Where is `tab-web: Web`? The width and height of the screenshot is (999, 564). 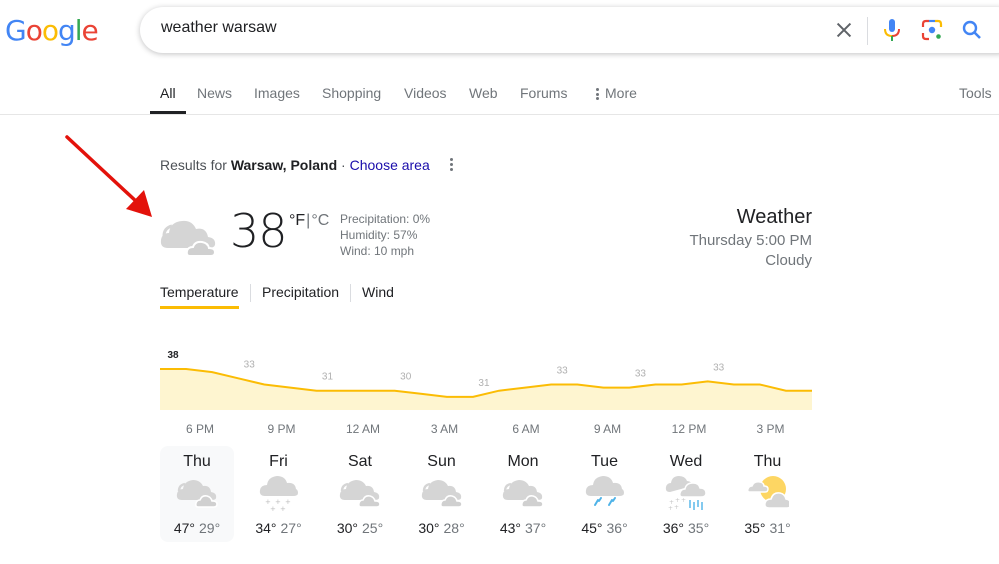
tab-web: Web is located at coordinates (483, 93).